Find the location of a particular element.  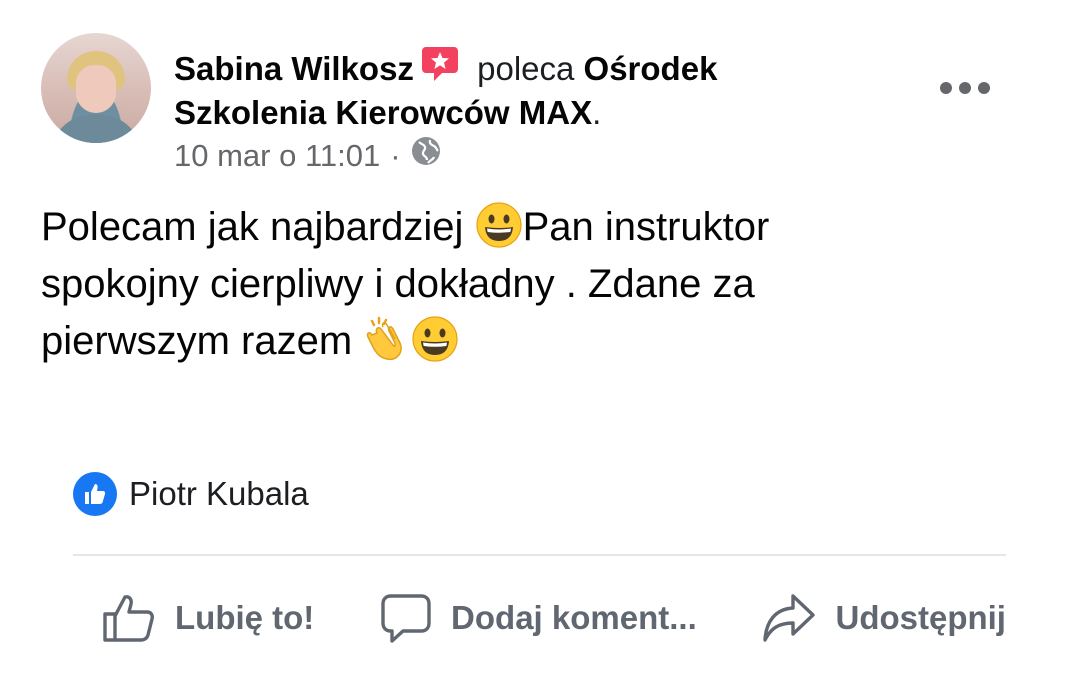

recommend-icon is located at coordinates (440, 64).